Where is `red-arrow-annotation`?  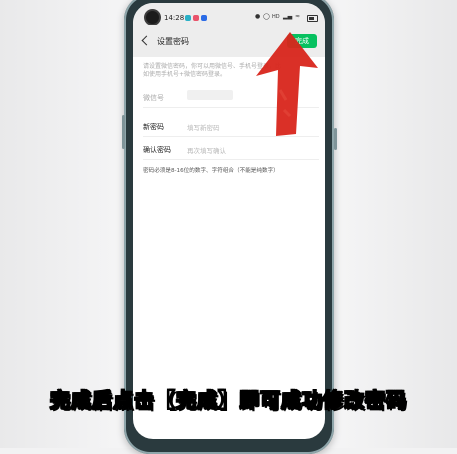 red-arrow-annotation is located at coordinates (287, 84).